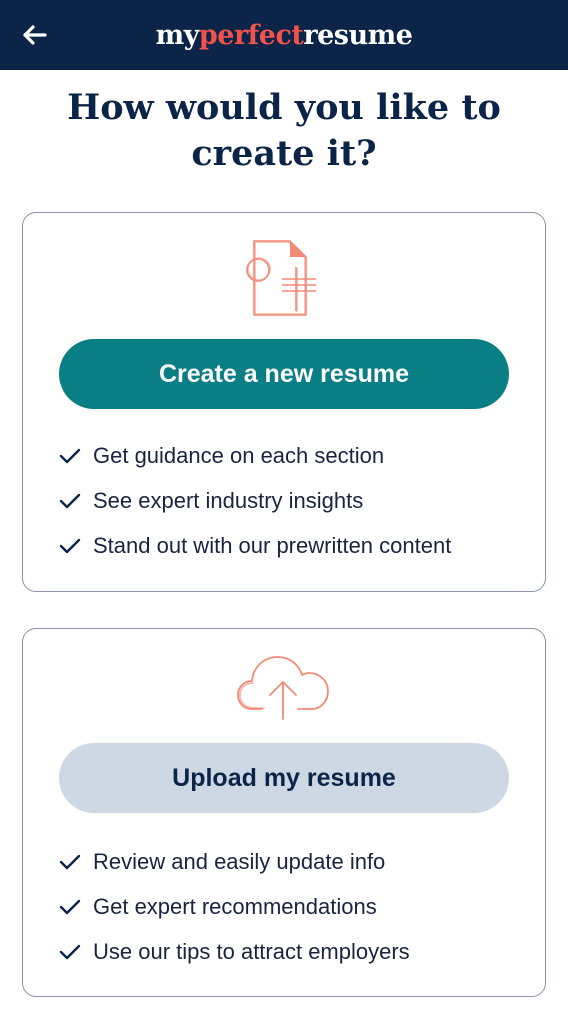 The image size is (568, 1024). I want to click on arrow-left-icon, so click(35, 35).